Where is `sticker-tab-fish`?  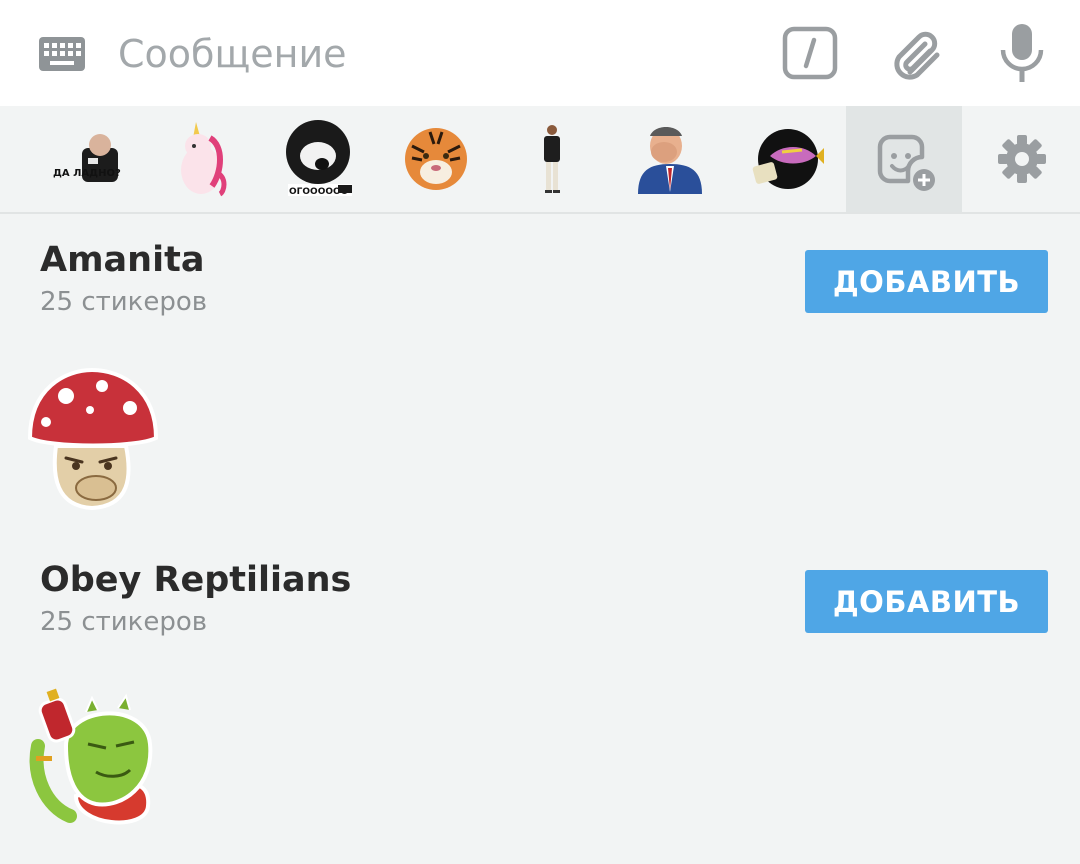
sticker-tab-fish is located at coordinates (782, 159).